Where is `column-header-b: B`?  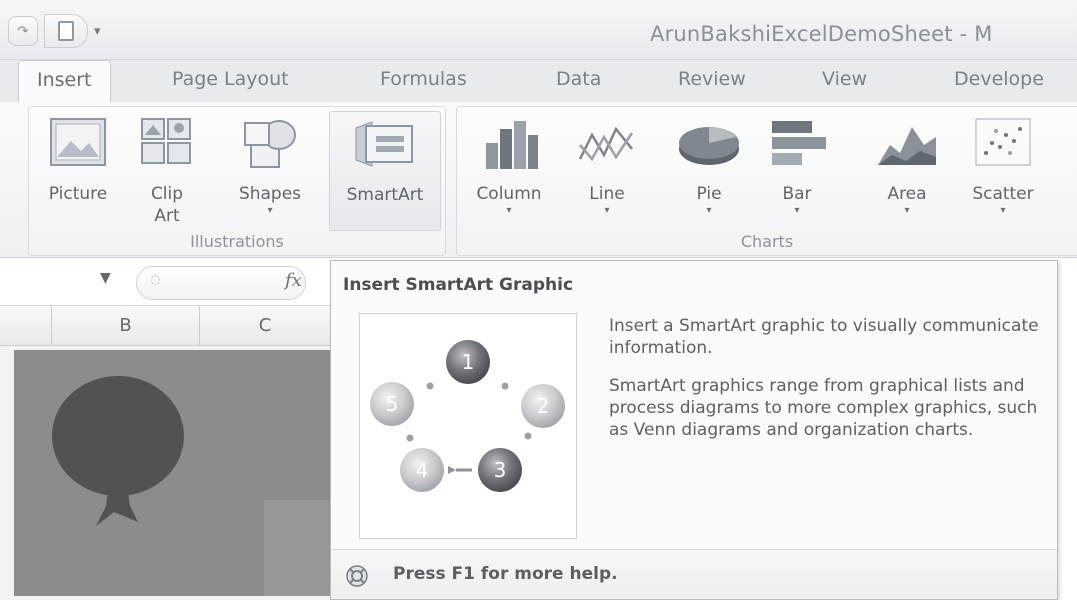 column-header-b: B is located at coordinates (126, 326).